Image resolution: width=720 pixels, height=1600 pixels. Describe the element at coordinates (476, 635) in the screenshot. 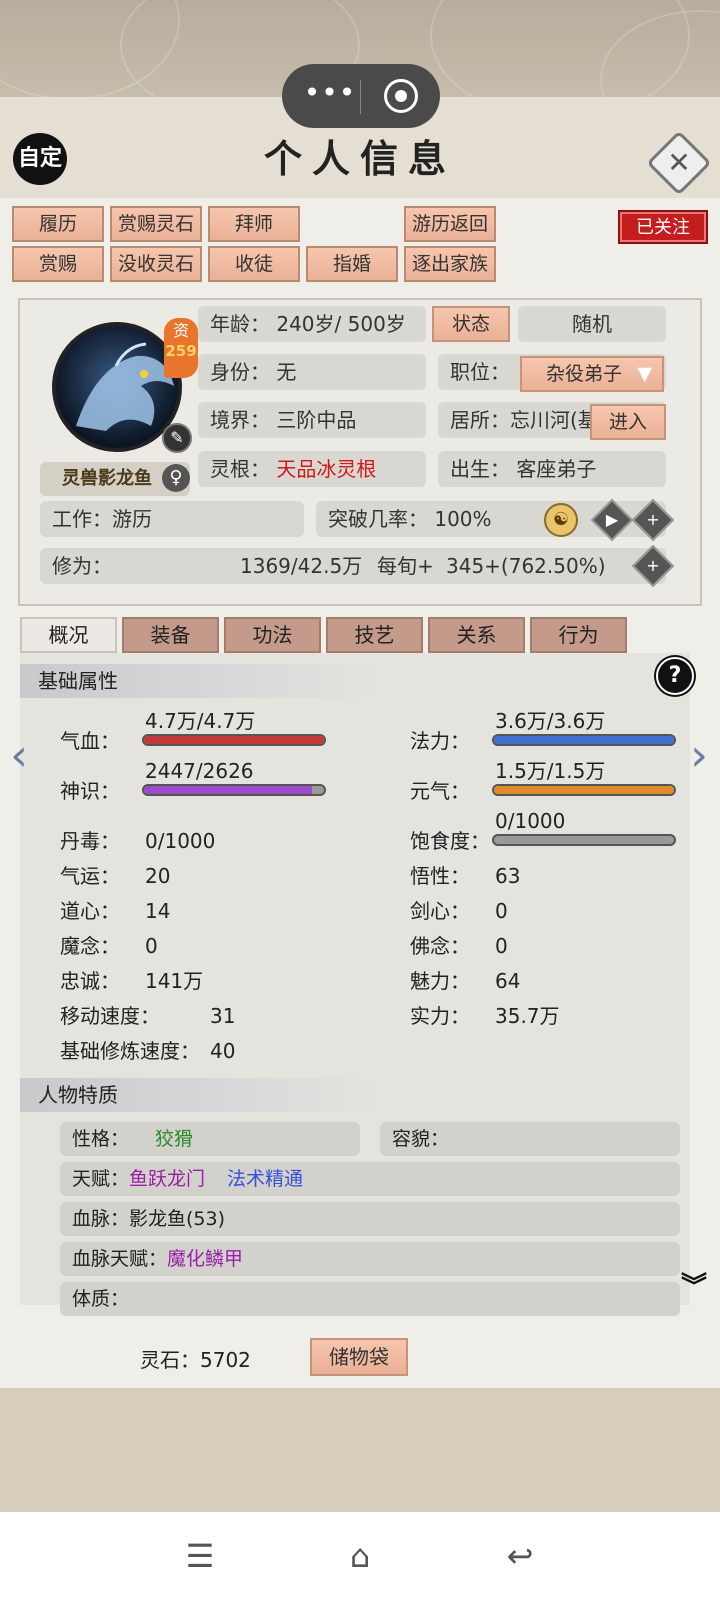

I see `tab-relations: 关系` at that location.